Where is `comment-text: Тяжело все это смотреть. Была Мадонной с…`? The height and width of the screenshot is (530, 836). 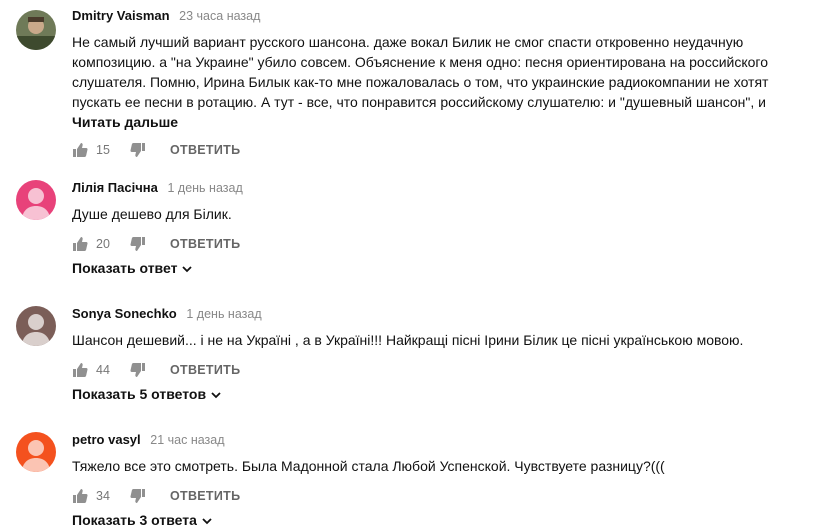
comment-text: Тяжело все это смотреть. Была Мадонной с… is located at coordinates (368, 466).